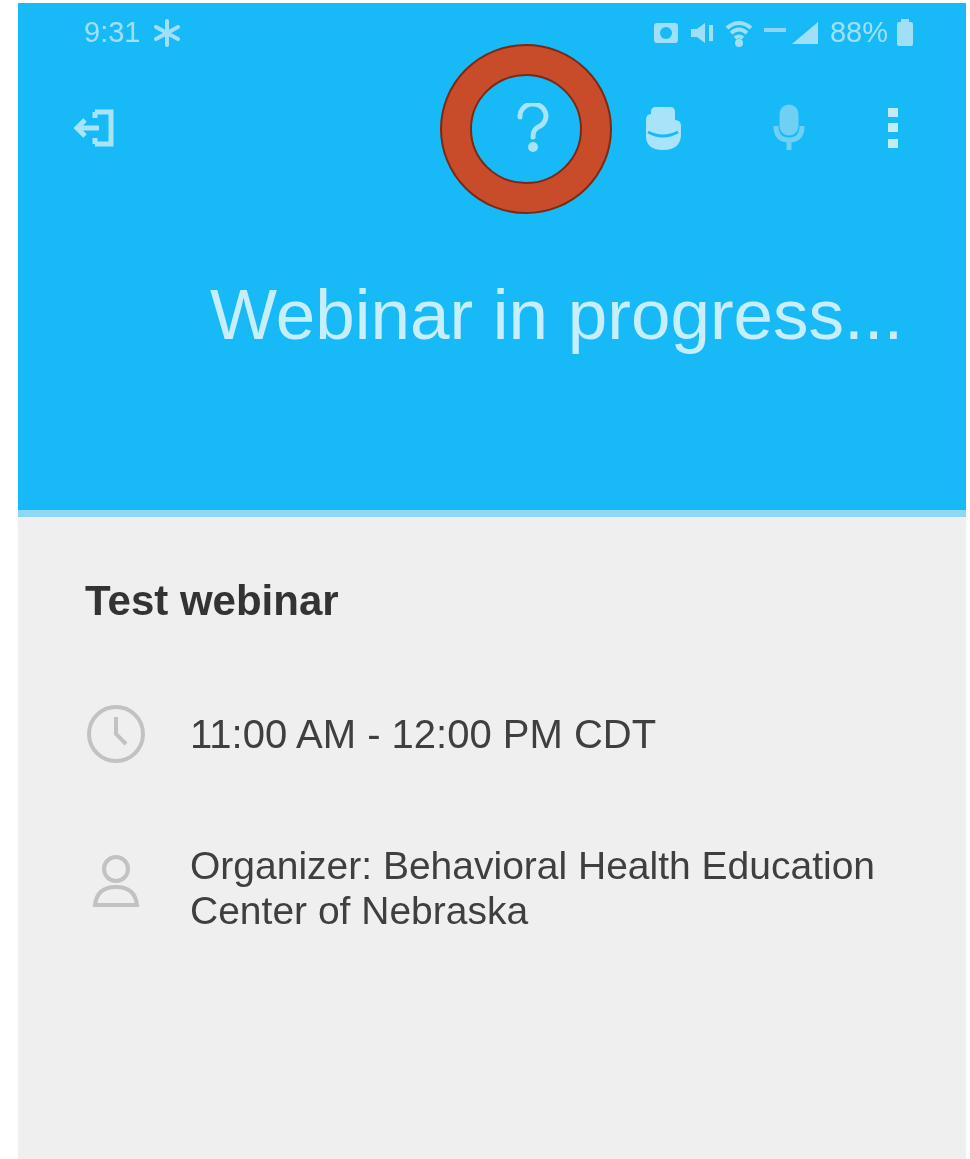 This screenshot has width=970, height=1159. What do you see at coordinates (212, 601) in the screenshot?
I see `webinar-title: Test webinar` at bounding box center [212, 601].